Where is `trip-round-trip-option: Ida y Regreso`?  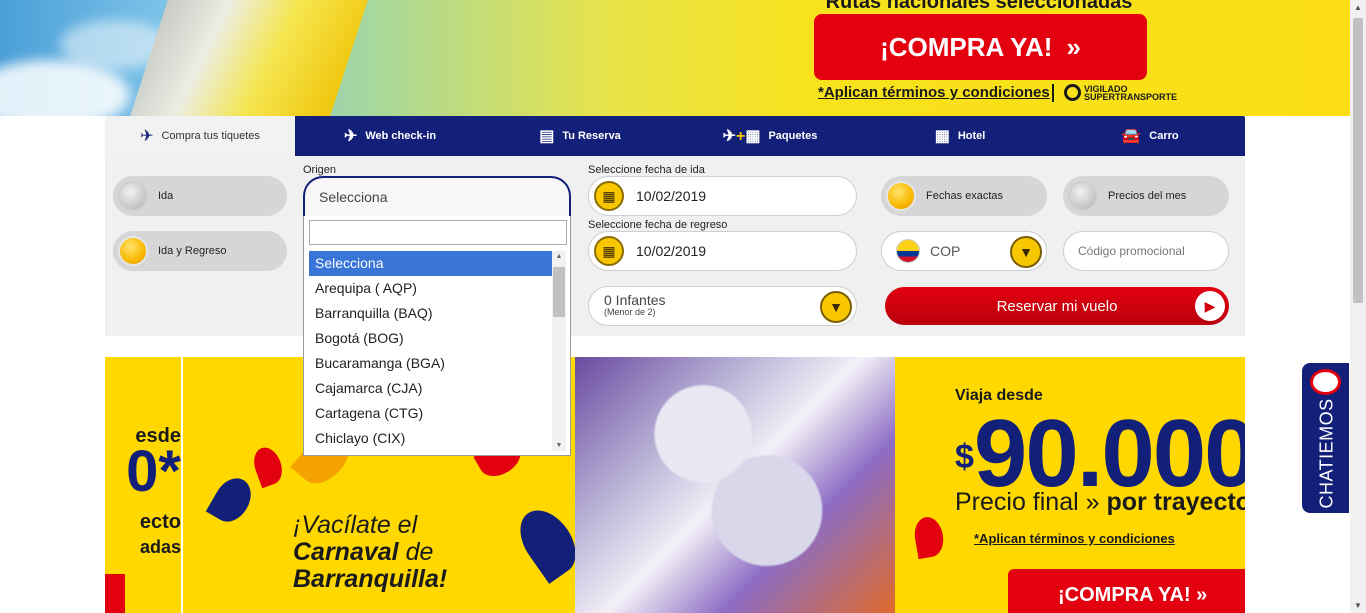
trip-round-trip-option: Ida y Regreso is located at coordinates (200, 251).